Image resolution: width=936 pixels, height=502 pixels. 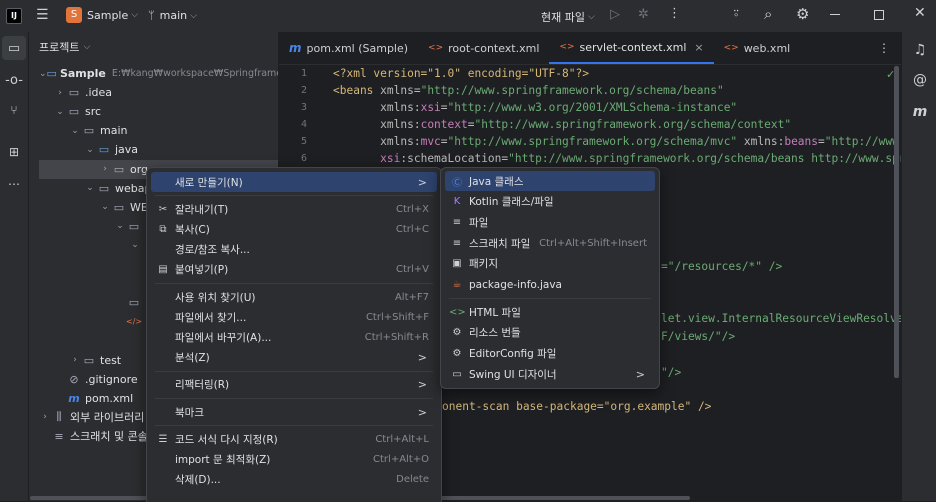 What do you see at coordinates (643, 14) in the screenshot?
I see `debug-icon: ✲` at bounding box center [643, 14].